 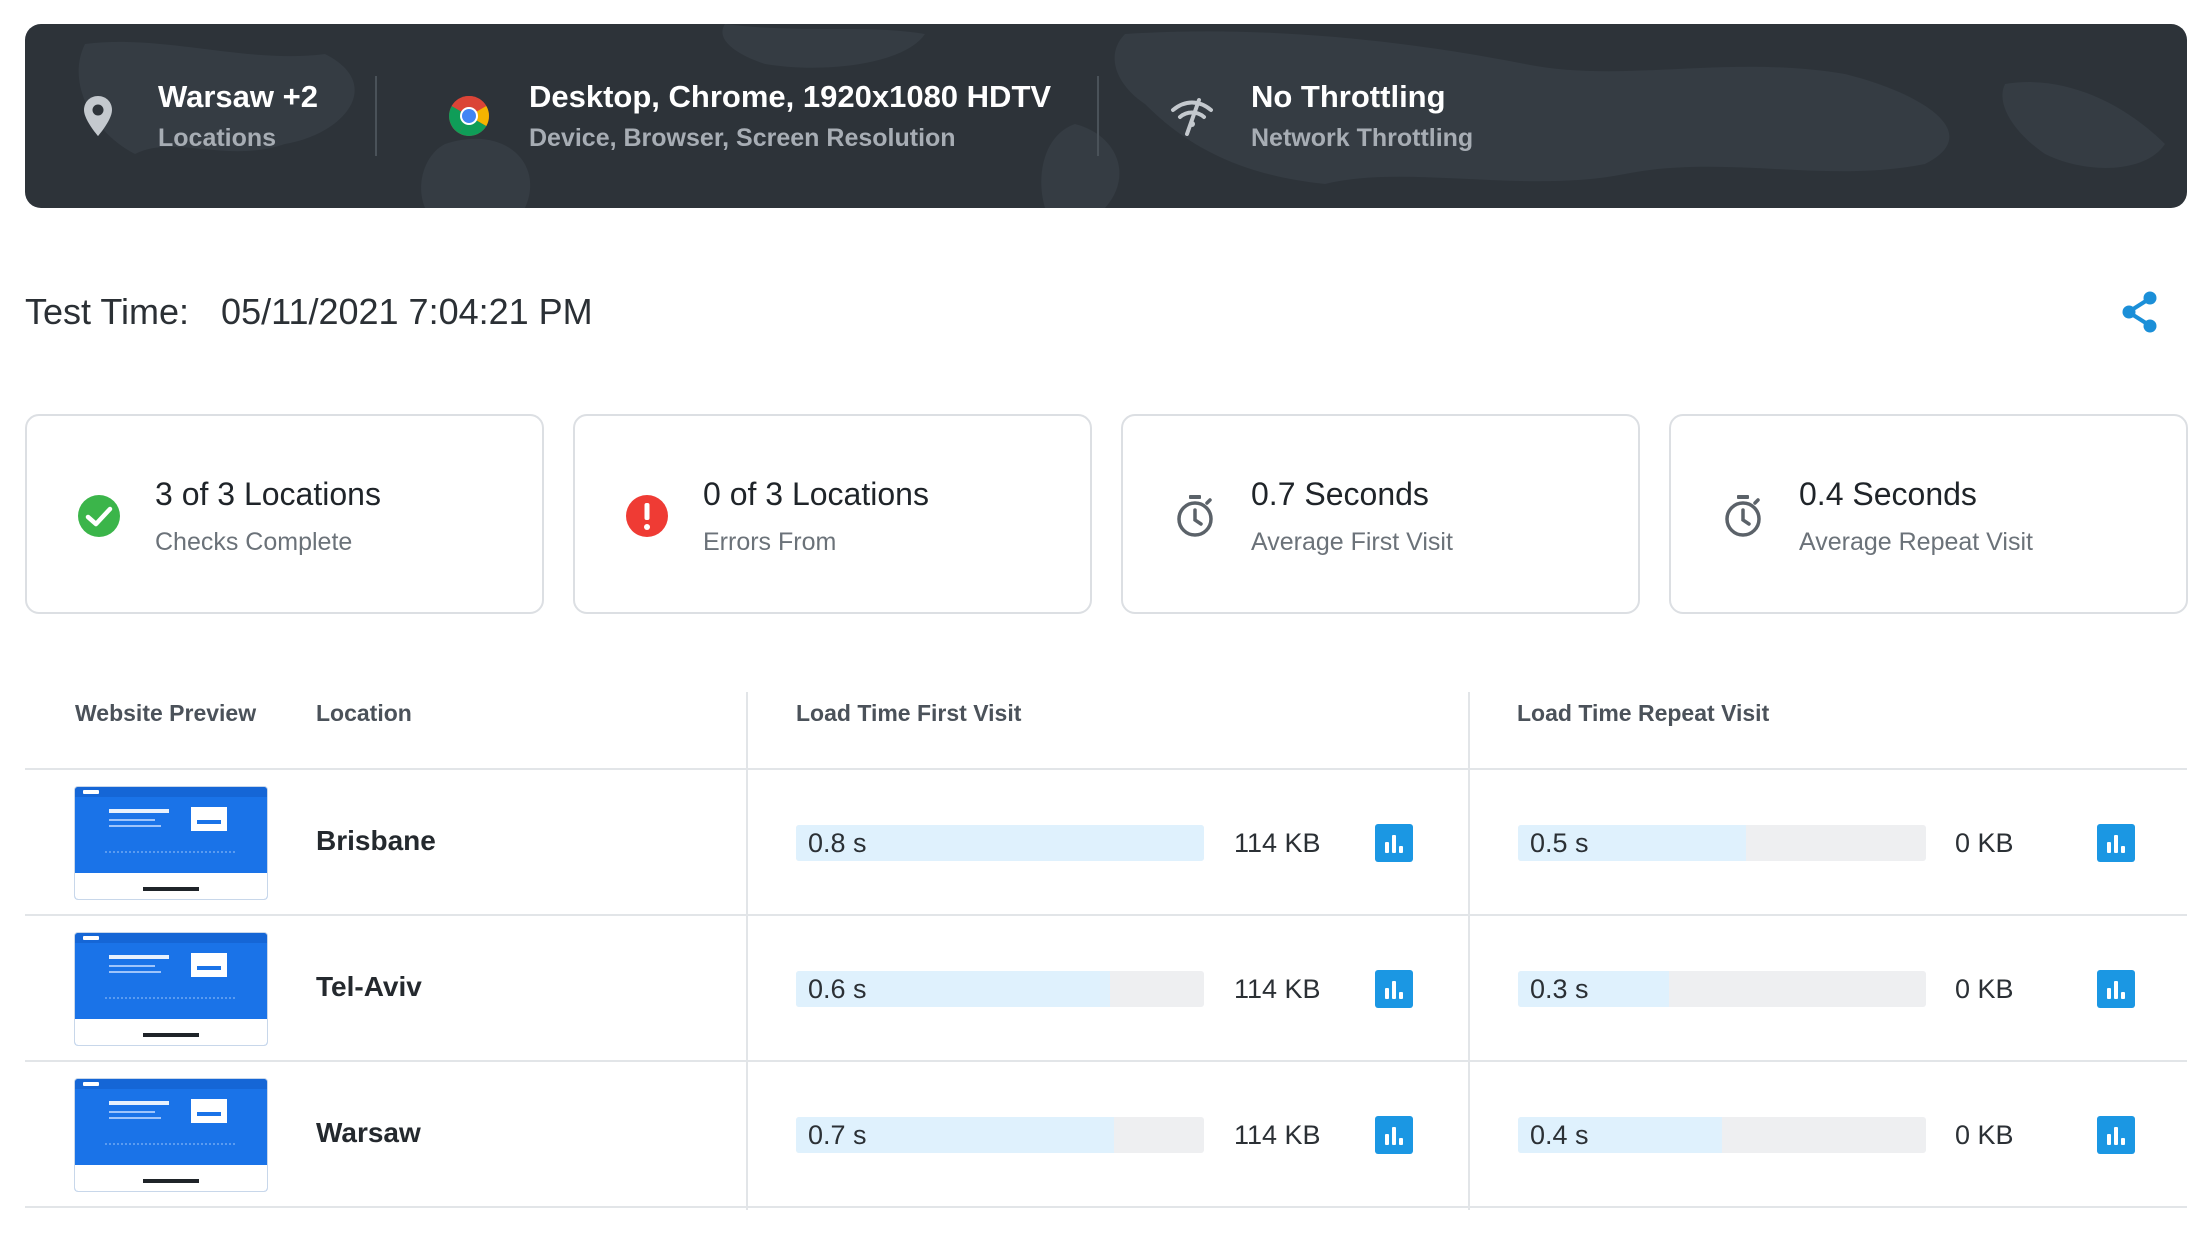 What do you see at coordinates (1362, 138) in the screenshot?
I see `network-label: Network Throttling` at bounding box center [1362, 138].